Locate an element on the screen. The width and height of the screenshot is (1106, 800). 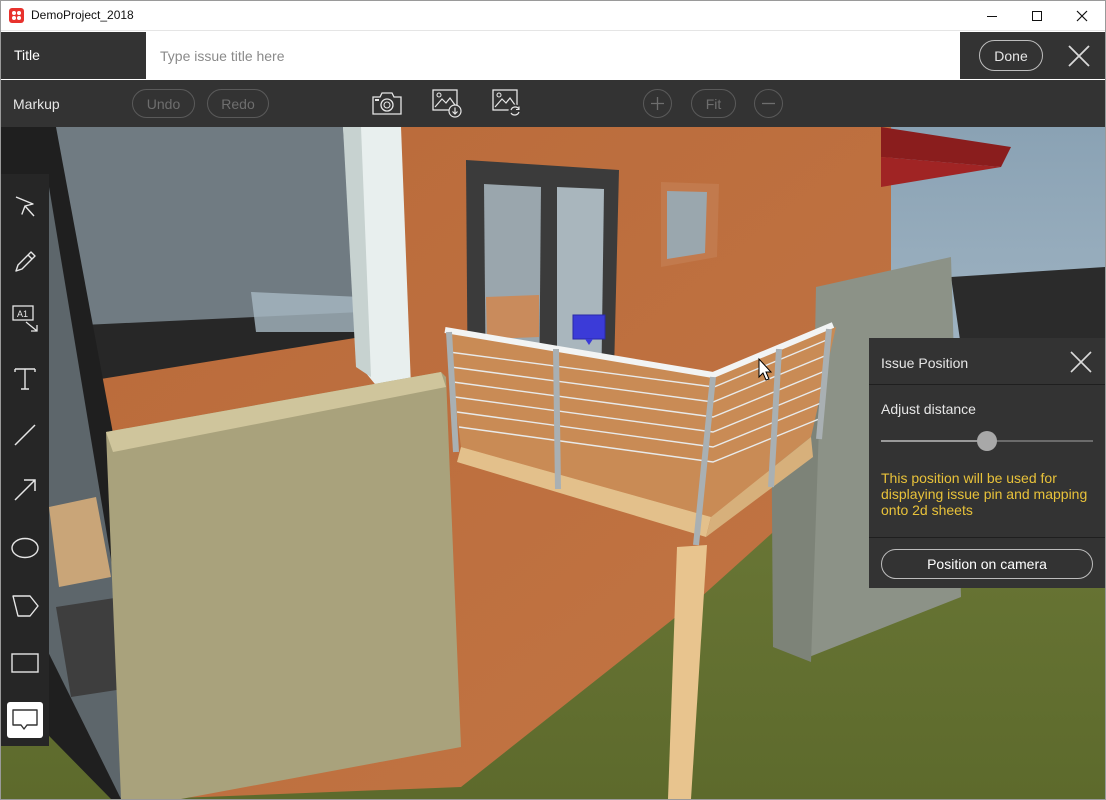
title-row: Title Done is located at coordinates (553, 55).